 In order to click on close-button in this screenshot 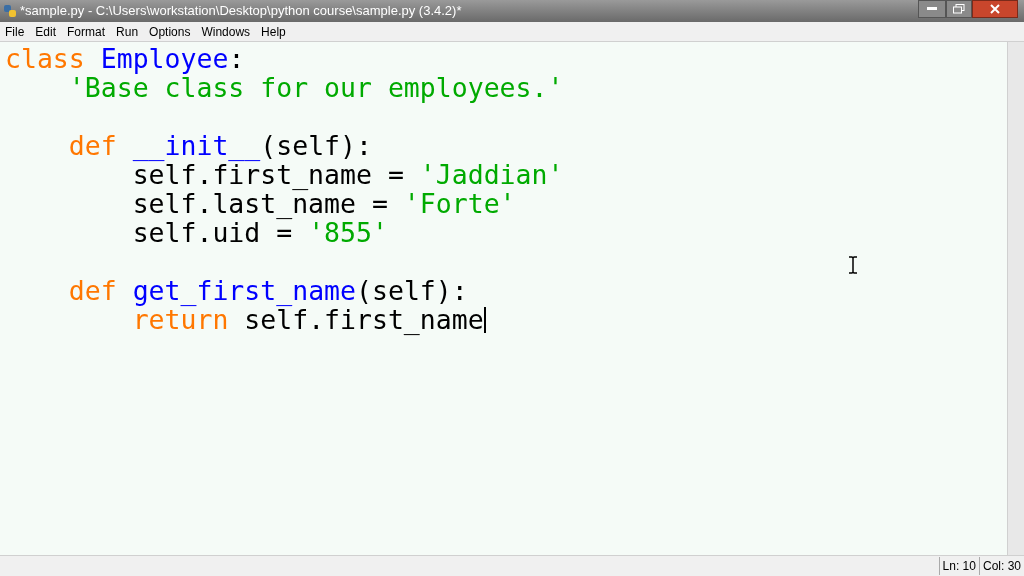, I will do `click(995, 9)`.